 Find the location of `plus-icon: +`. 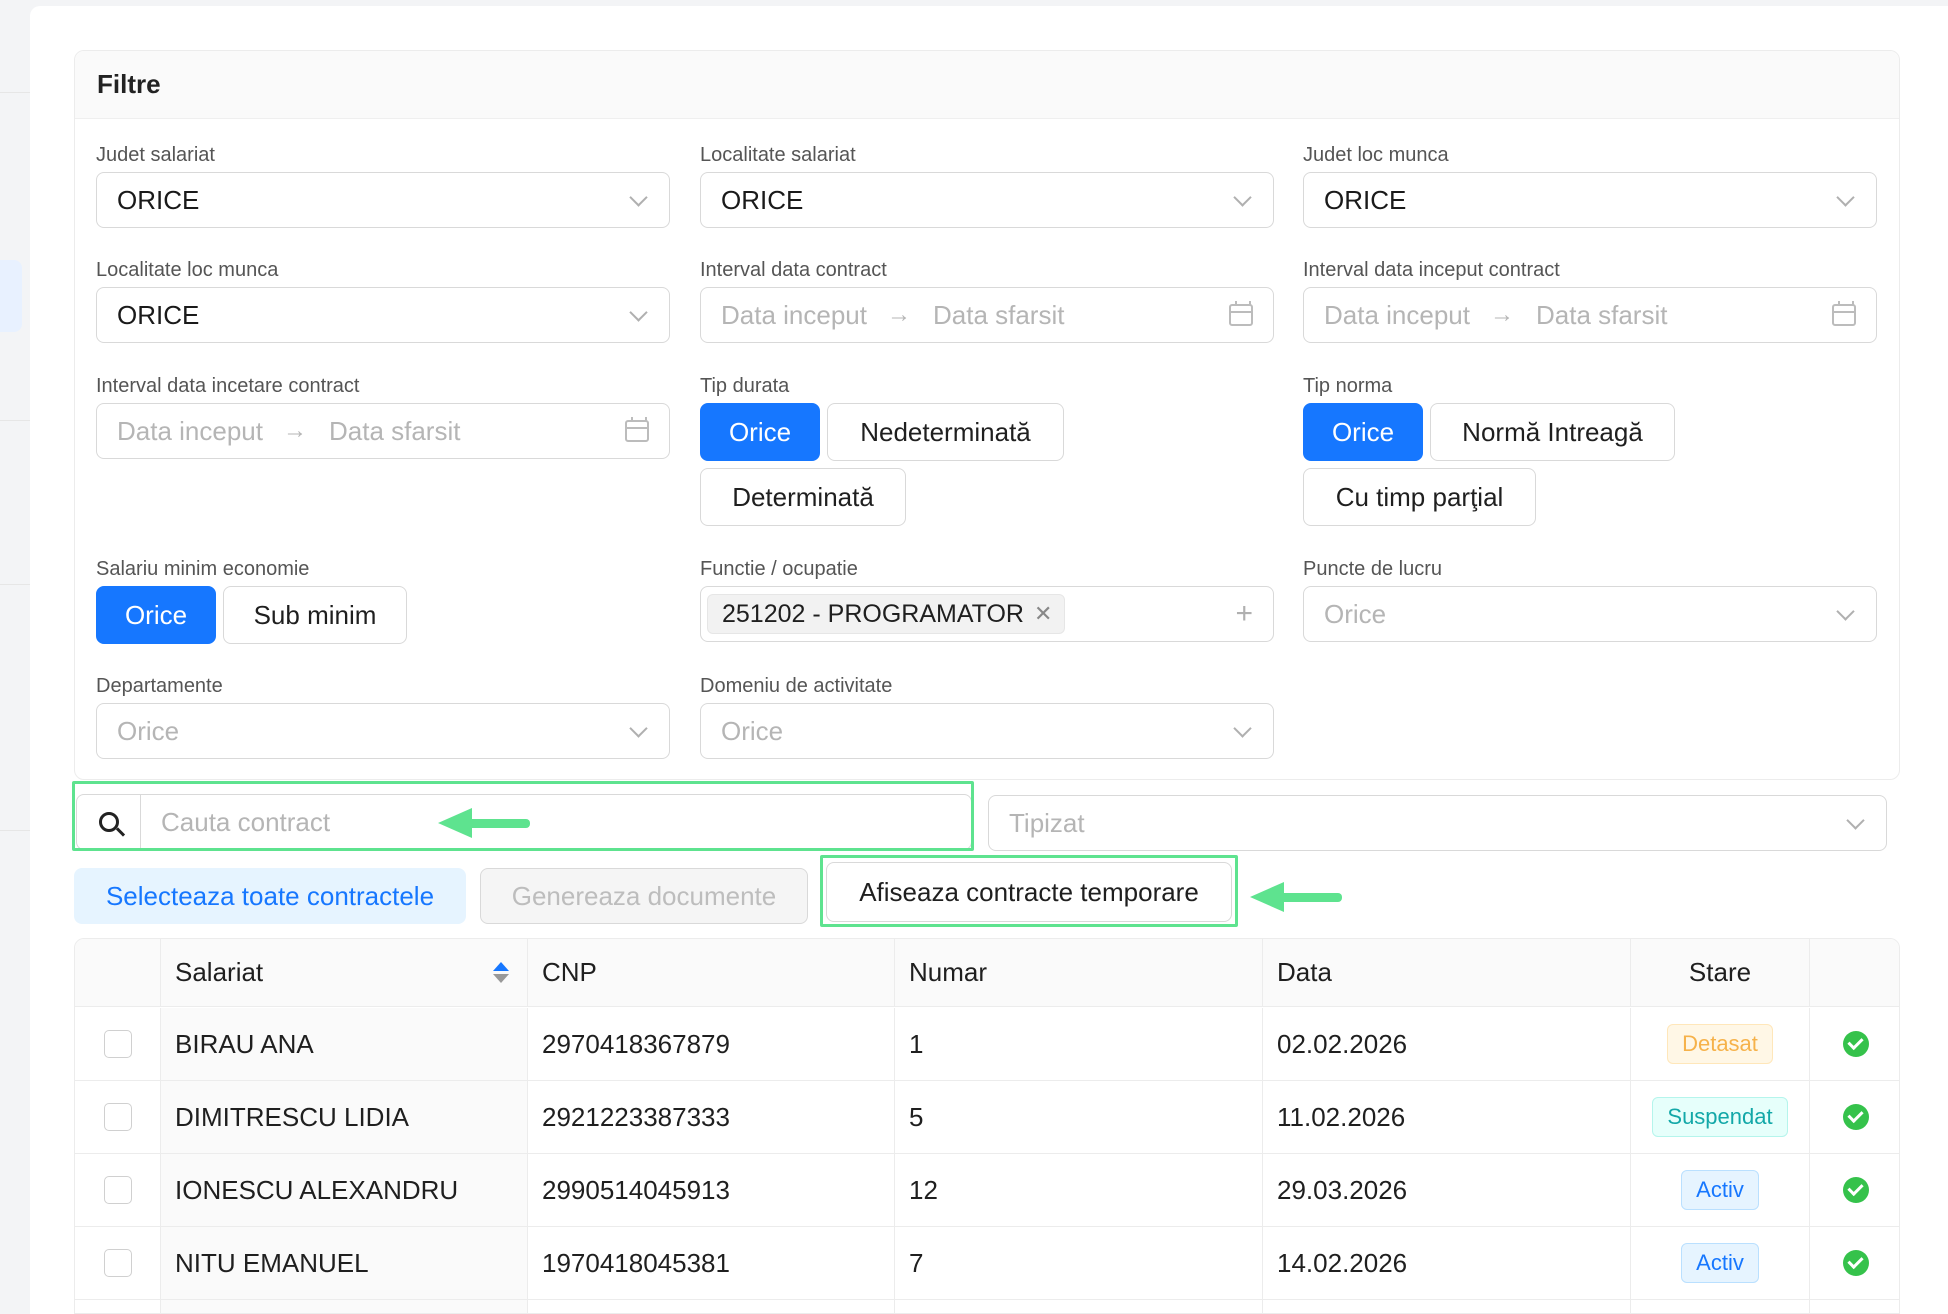

plus-icon: + is located at coordinates (1244, 614).